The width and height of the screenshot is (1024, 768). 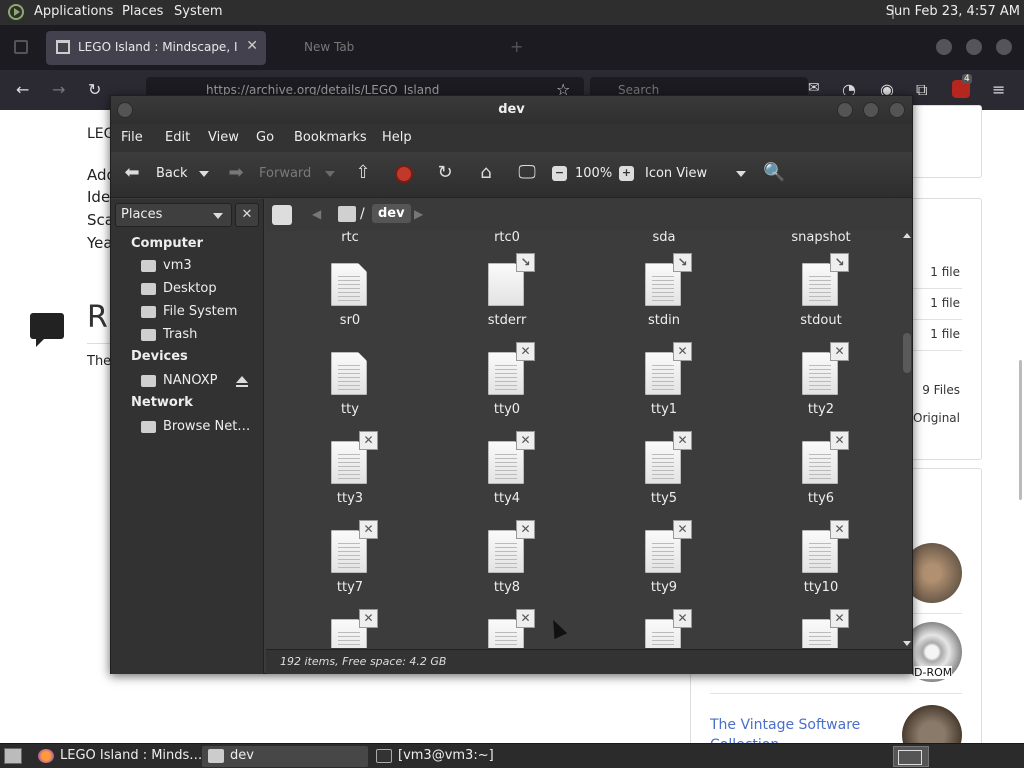 I want to click on view-mode-dropdown, so click(x=741, y=174).